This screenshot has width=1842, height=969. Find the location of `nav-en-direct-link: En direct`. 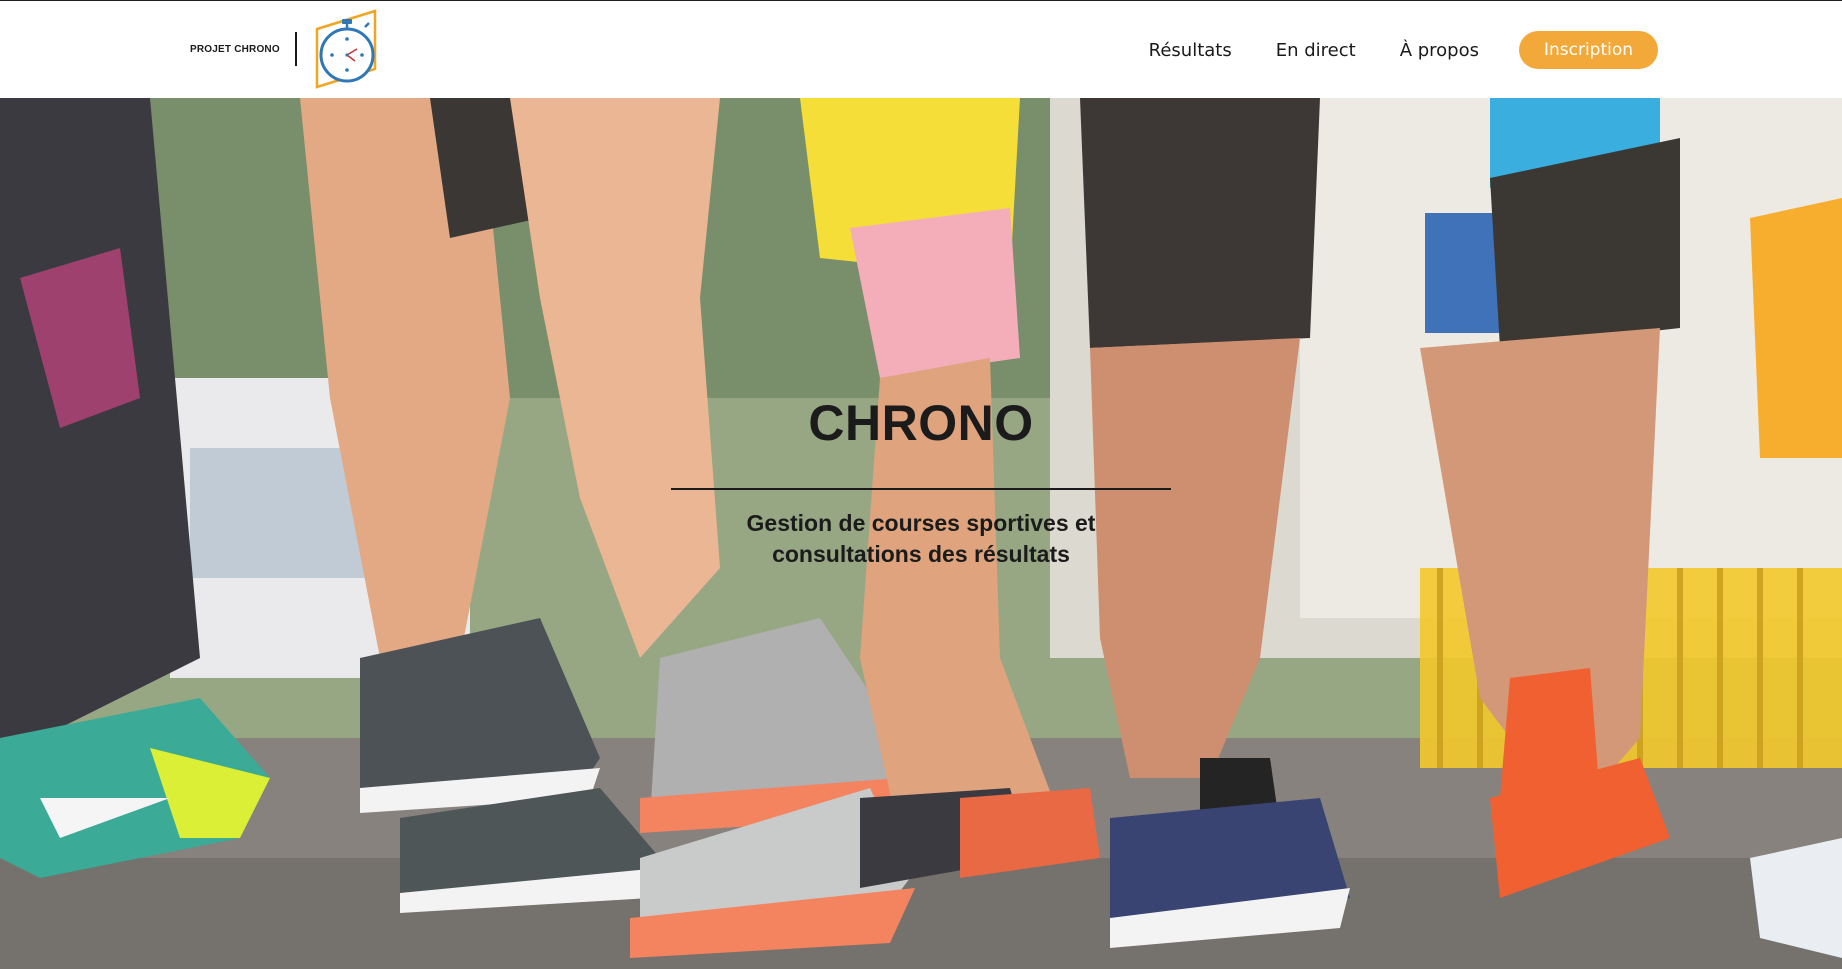

nav-en-direct-link: En direct is located at coordinates (1316, 50).